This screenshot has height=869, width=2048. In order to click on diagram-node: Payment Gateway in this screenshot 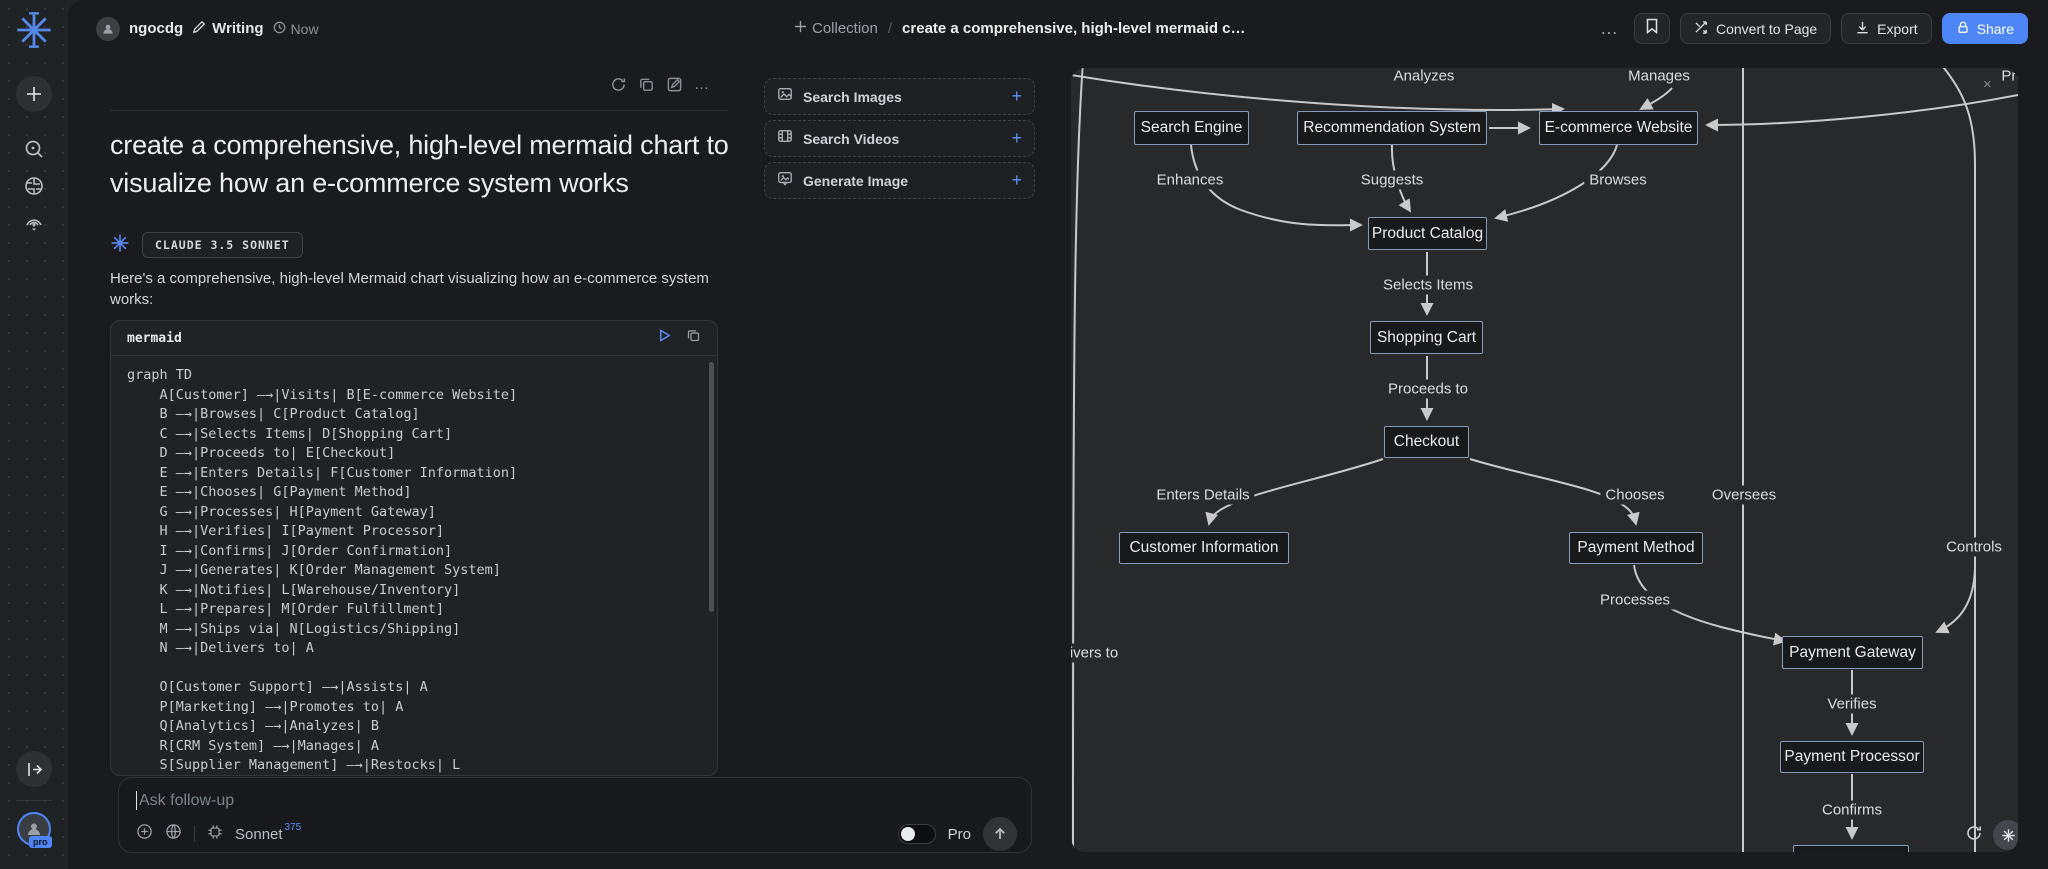, I will do `click(1852, 652)`.